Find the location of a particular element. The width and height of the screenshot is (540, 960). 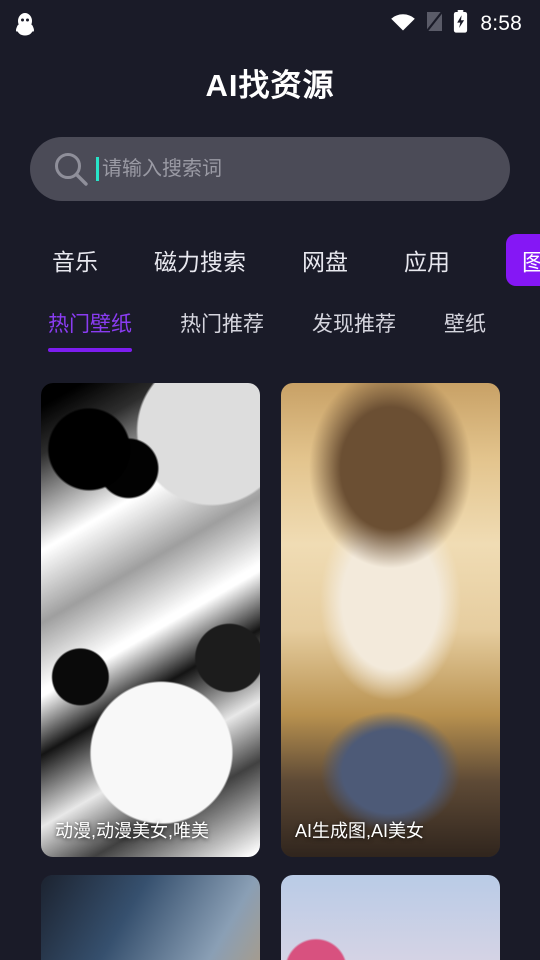

category-tab-magnet-search: 磁力搜索 is located at coordinates (200, 260).